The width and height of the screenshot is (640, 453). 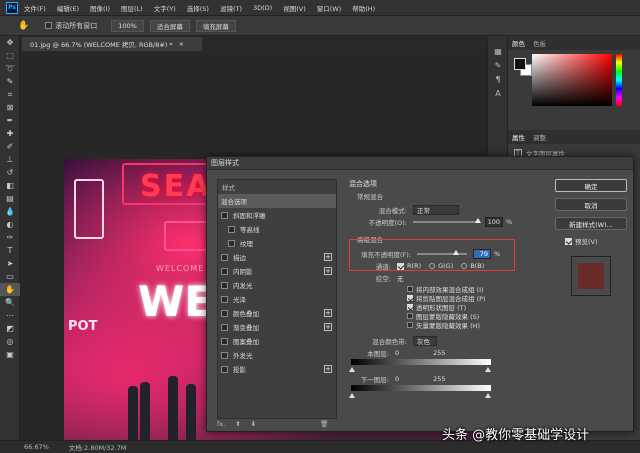 I want to click on under-layer-white-handle, so click(x=488, y=395).